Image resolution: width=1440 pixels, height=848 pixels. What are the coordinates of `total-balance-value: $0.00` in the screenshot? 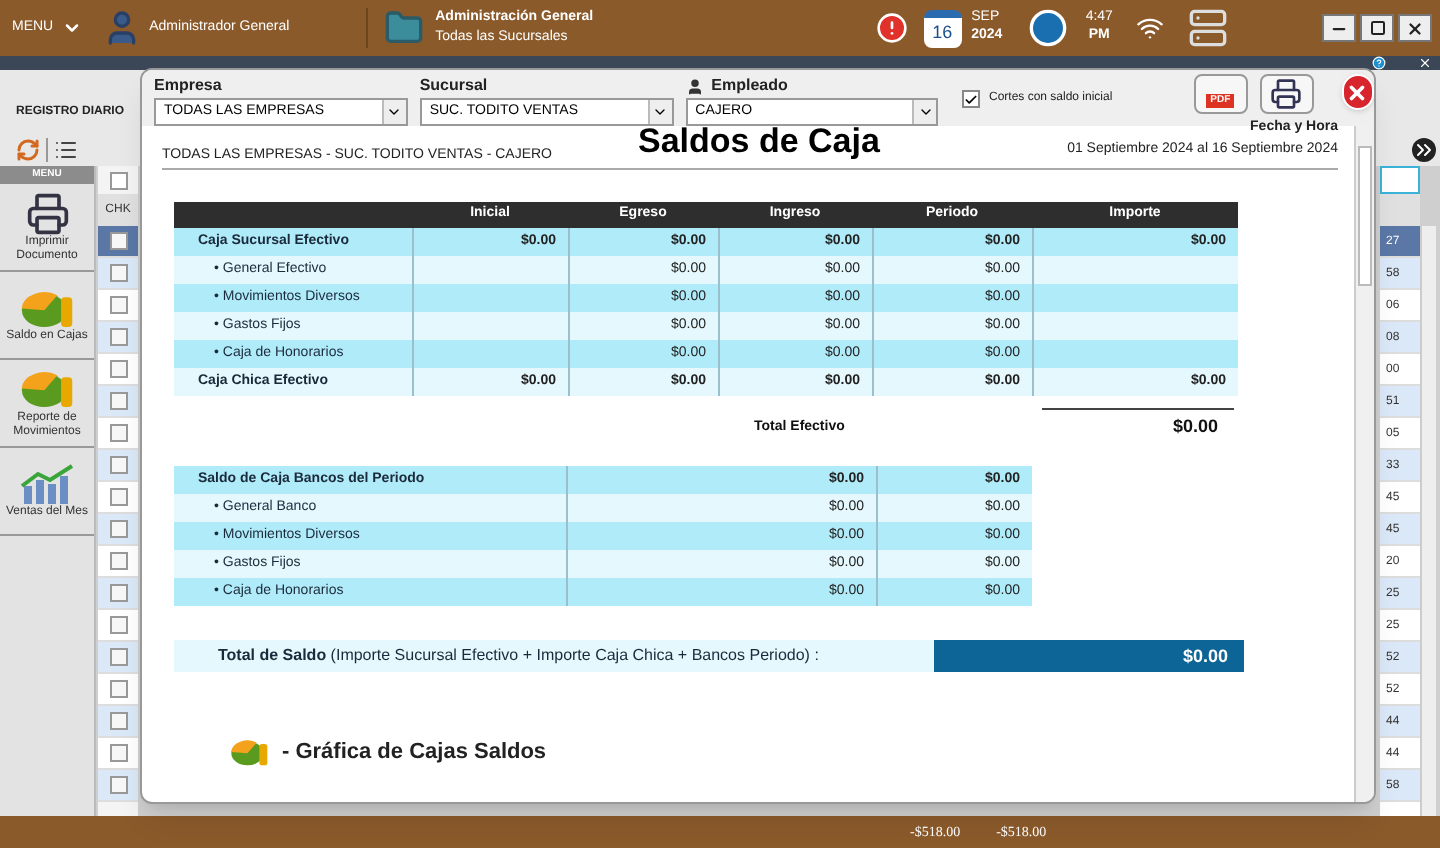 It's located at (1089, 656).